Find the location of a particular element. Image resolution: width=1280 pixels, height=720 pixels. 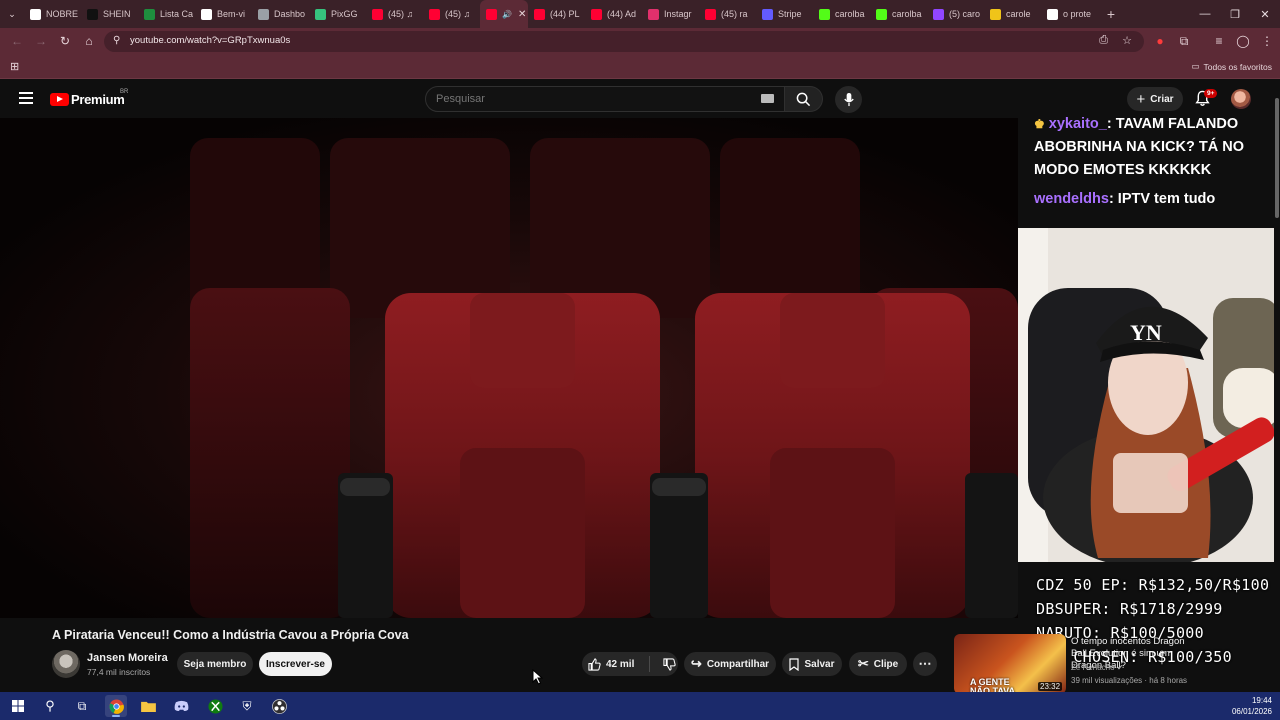

subscribe-label: Inscrever-se is located at coordinates (295, 664).